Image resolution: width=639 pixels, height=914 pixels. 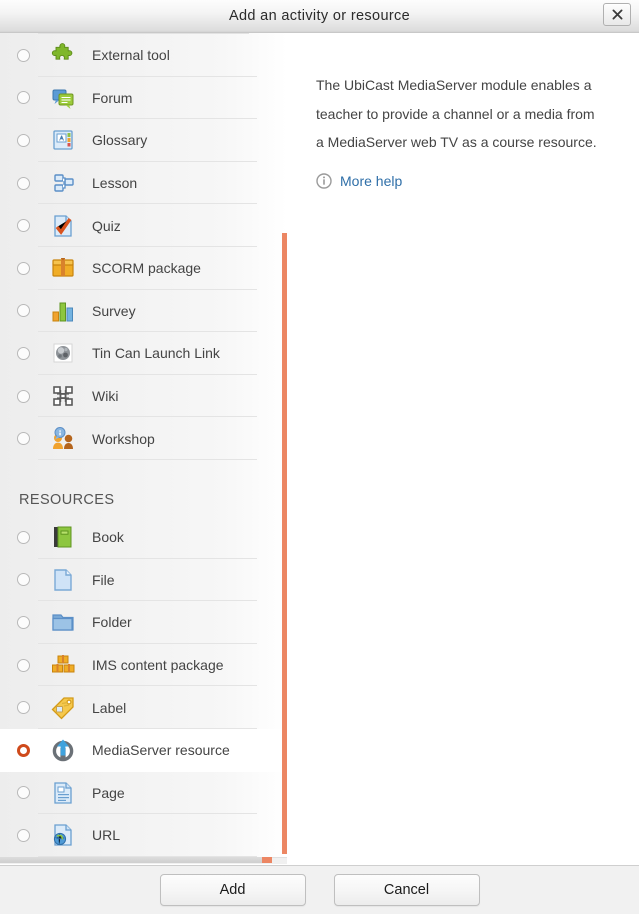 What do you see at coordinates (143, 183) in the screenshot?
I see `list-item: Lesson` at bounding box center [143, 183].